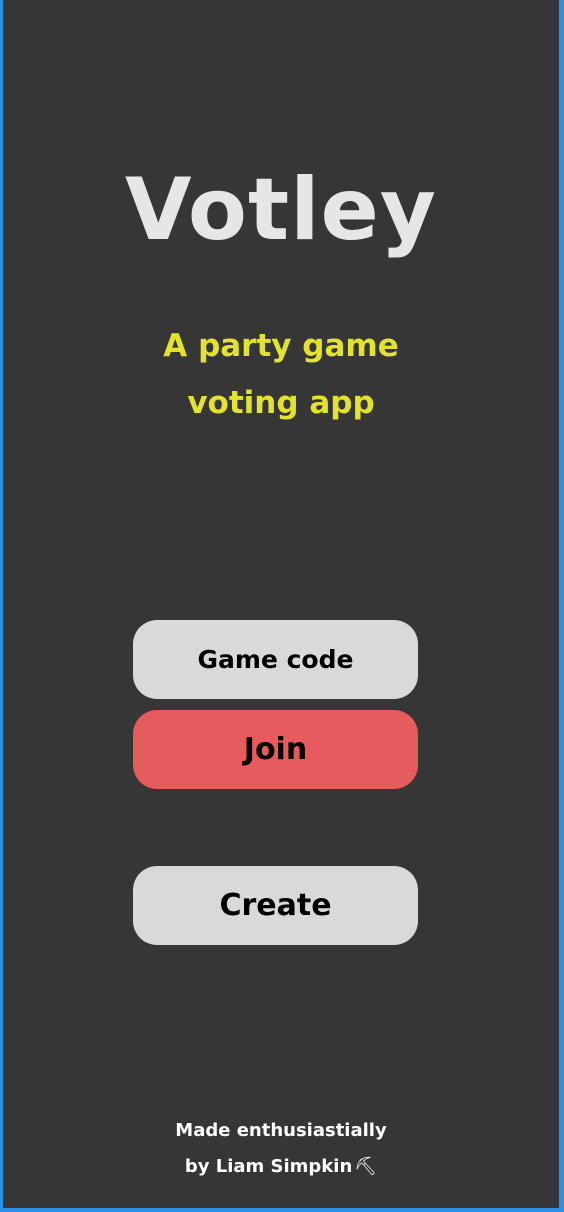 The height and width of the screenshot is (1212, 564). I want to click on footer-line-2: by Liam Simpkin ⛏, so click(281, 1167).